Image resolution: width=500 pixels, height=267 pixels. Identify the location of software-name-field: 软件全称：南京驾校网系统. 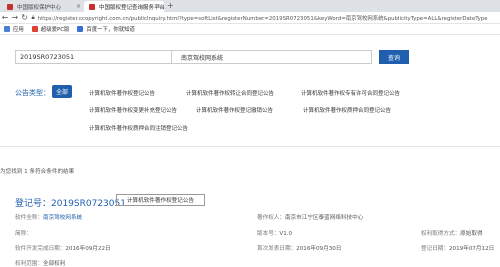
(49, 218).